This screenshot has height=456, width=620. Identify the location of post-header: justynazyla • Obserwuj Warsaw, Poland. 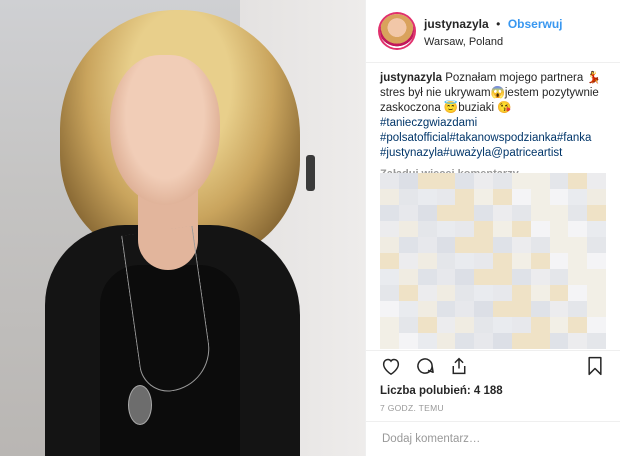
(493, 31).